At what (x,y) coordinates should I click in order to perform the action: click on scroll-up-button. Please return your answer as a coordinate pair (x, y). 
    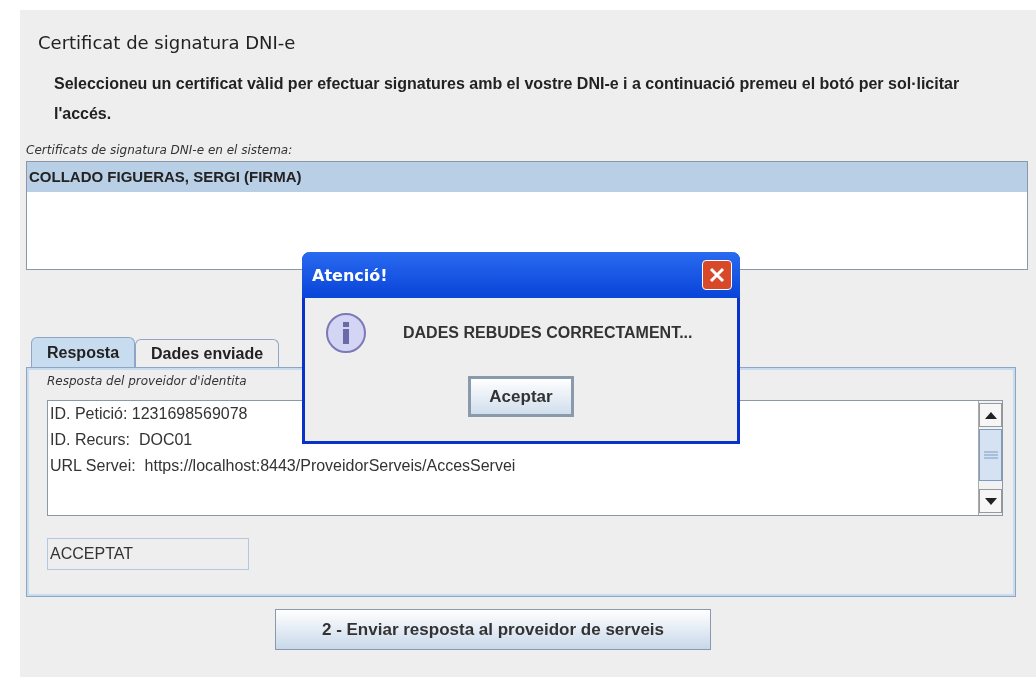
    Looking at the image, I should click on (990, 415).